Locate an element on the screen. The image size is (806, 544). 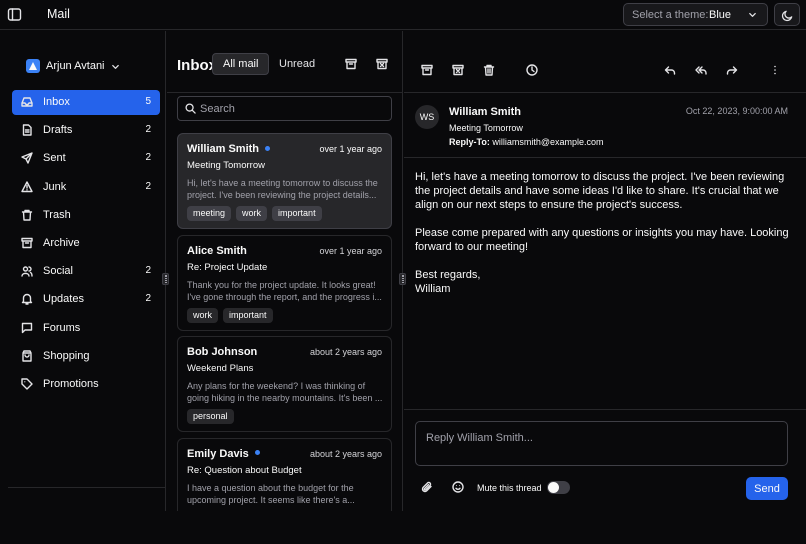
theme-select: Select a theme: Blue is located at coordinates (695, 14).